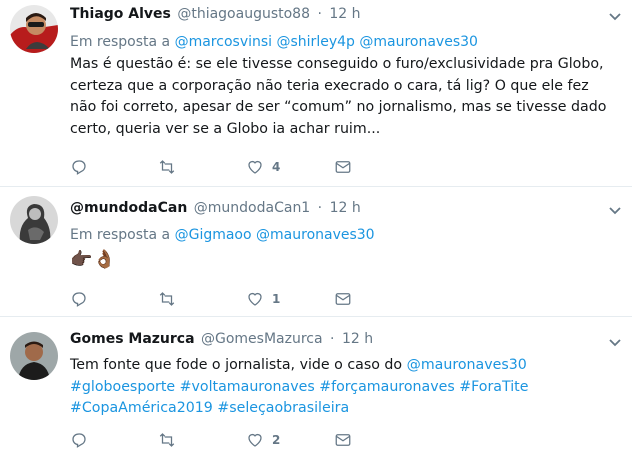 This screenshot has width=632, height=451. Describe the element at coordinates (290, 167) in the screenshot. I see `like-button: 4` at that location.